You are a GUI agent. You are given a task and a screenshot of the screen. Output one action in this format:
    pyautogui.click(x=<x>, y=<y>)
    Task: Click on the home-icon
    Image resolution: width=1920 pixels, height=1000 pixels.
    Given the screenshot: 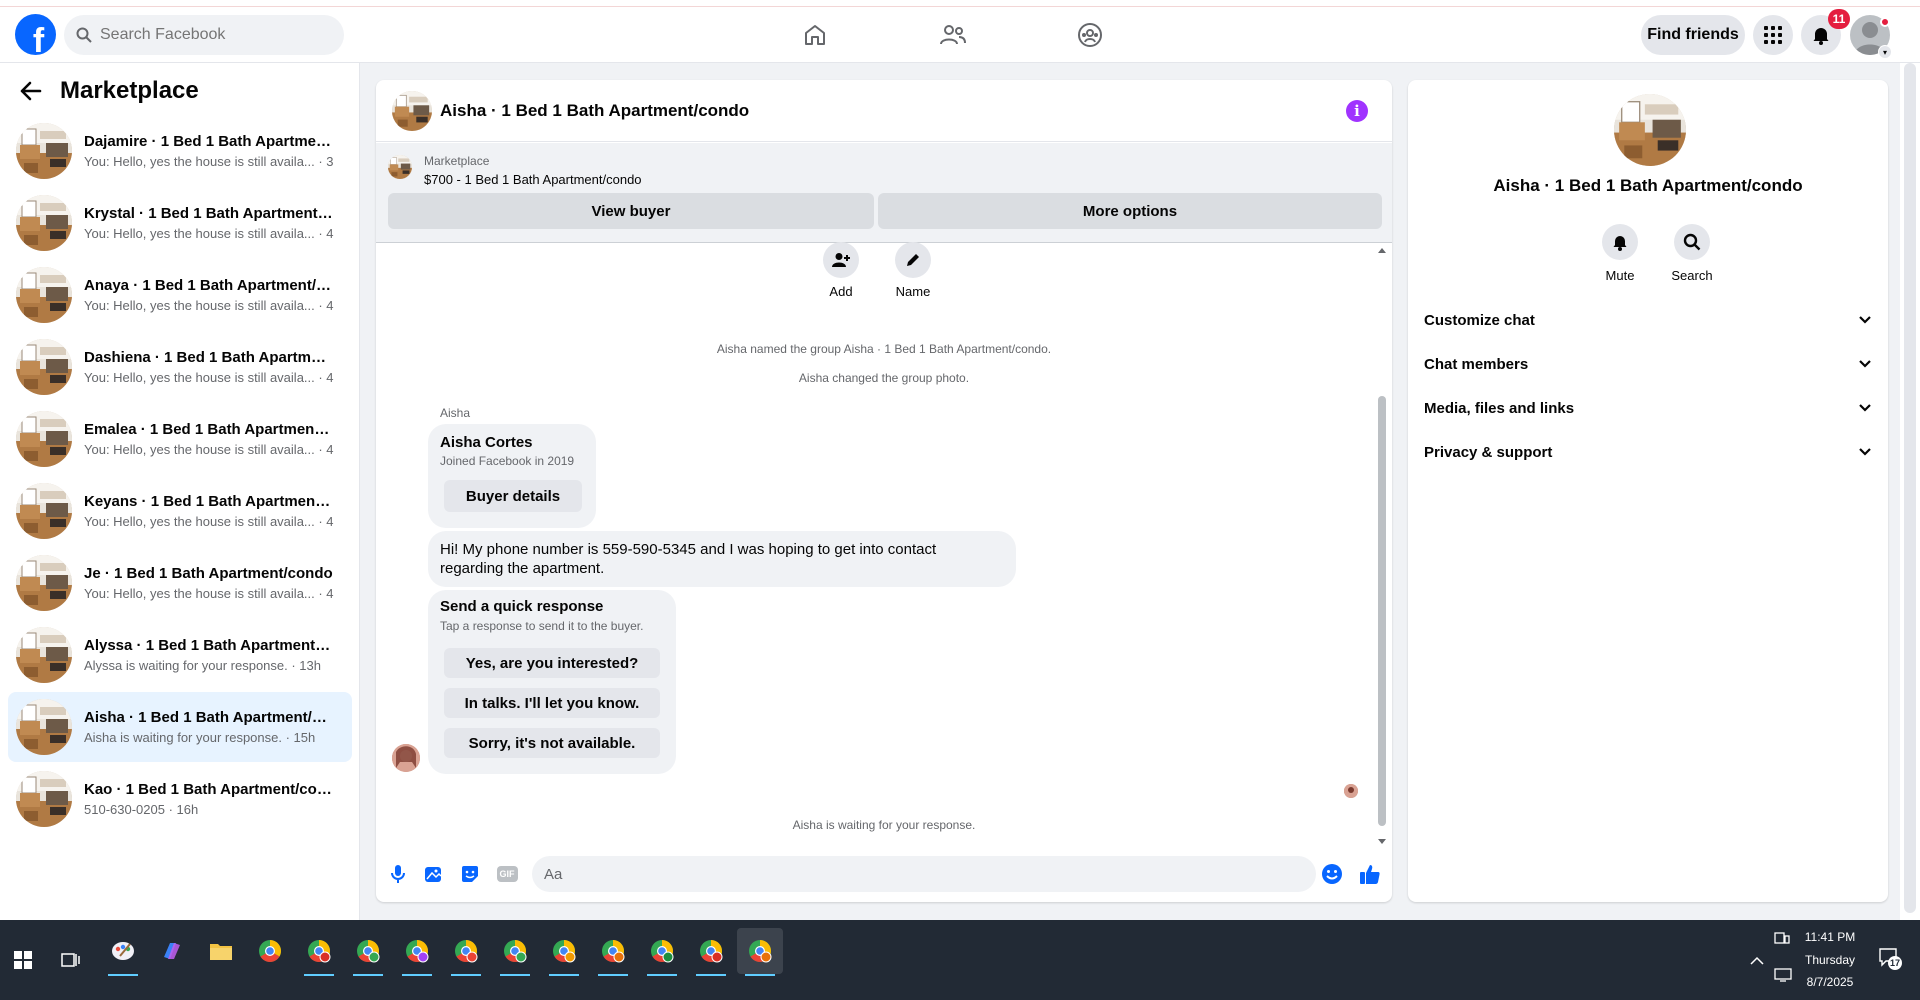 What is the action you would take?
    pyautogui.click(x=815, y=35)
    